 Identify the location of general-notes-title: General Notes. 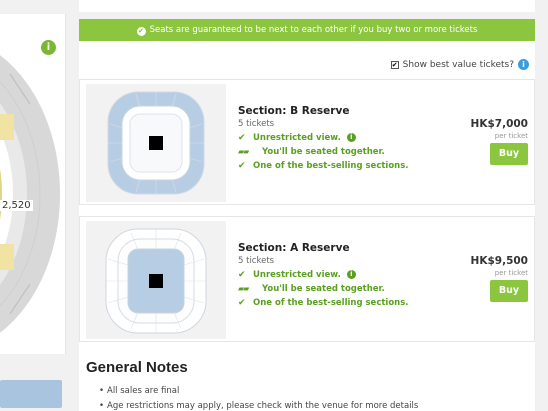
(137, 367).